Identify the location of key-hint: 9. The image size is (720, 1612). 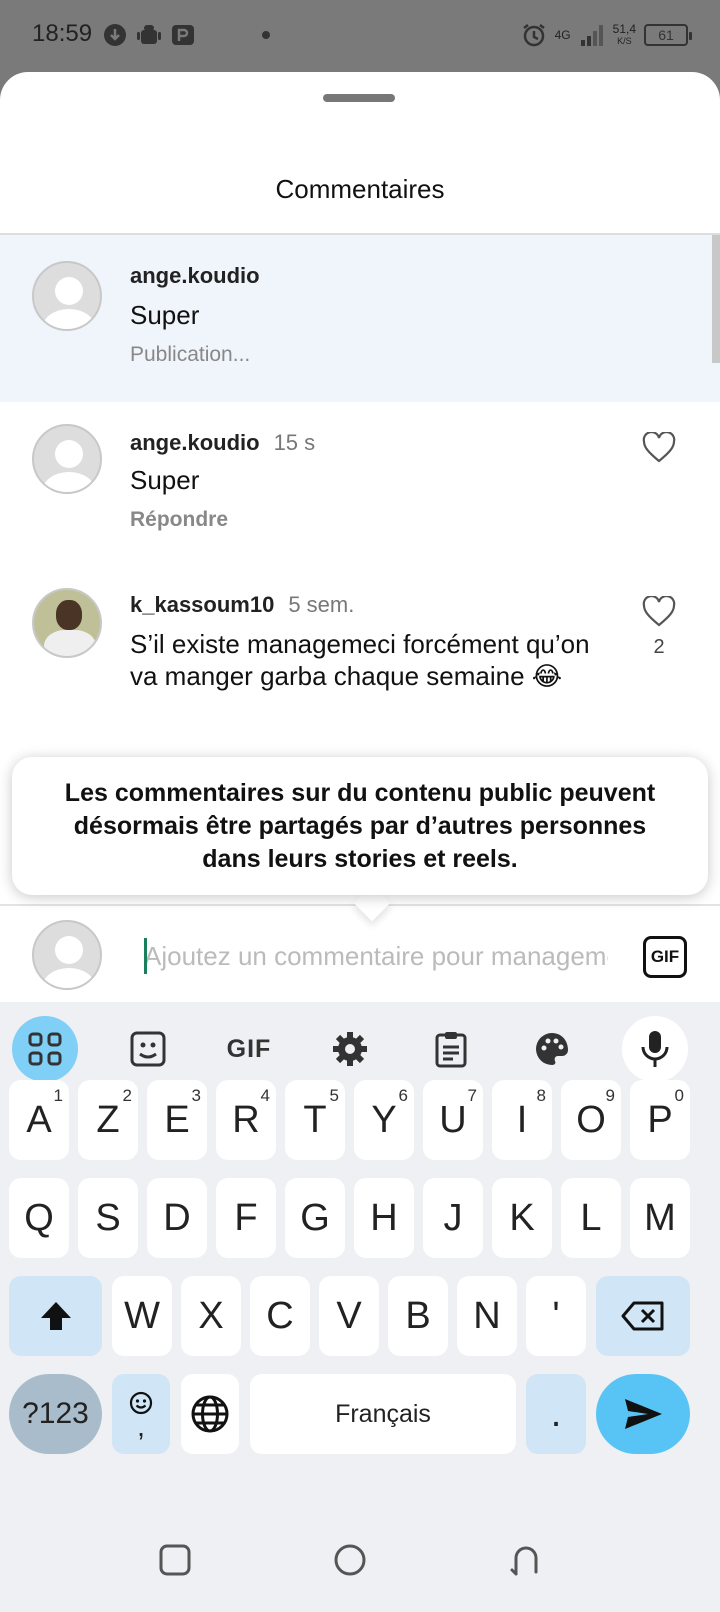
(610, 1095).